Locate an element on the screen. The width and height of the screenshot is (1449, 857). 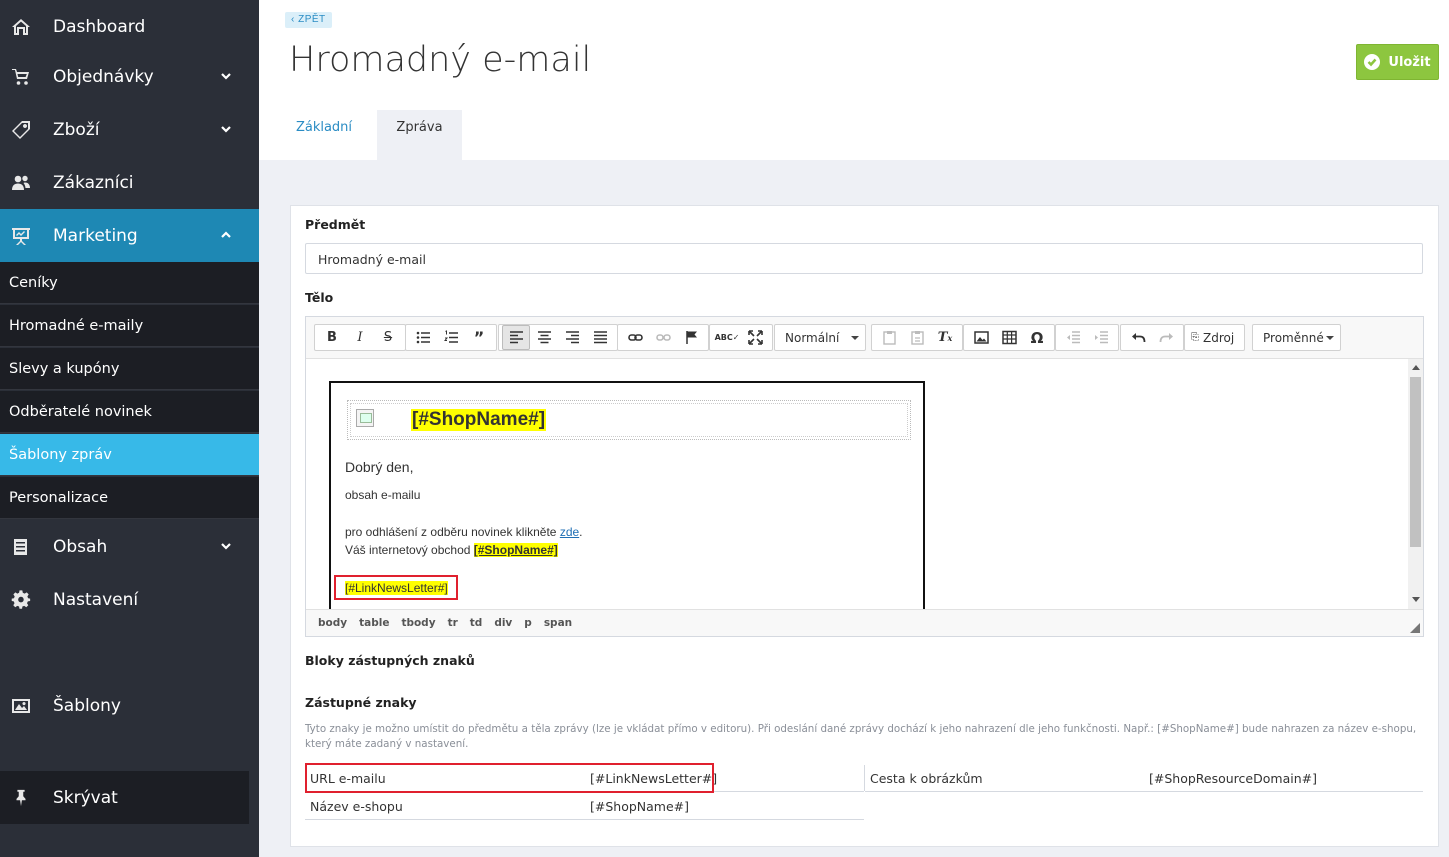
image-insert-icon is located at coordinates (981, 337).